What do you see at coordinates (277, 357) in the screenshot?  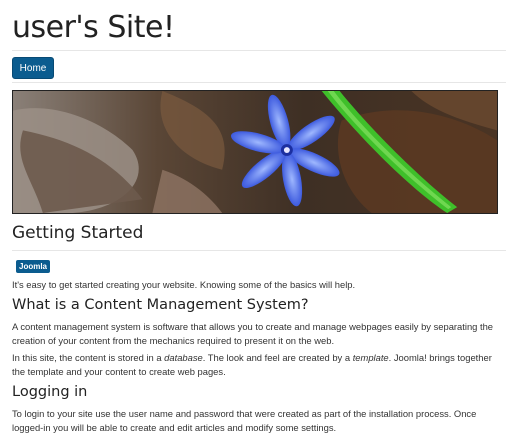 I see `cms-p2-text-b: . The look and feel are created by a` at bounding box center [277, 357].